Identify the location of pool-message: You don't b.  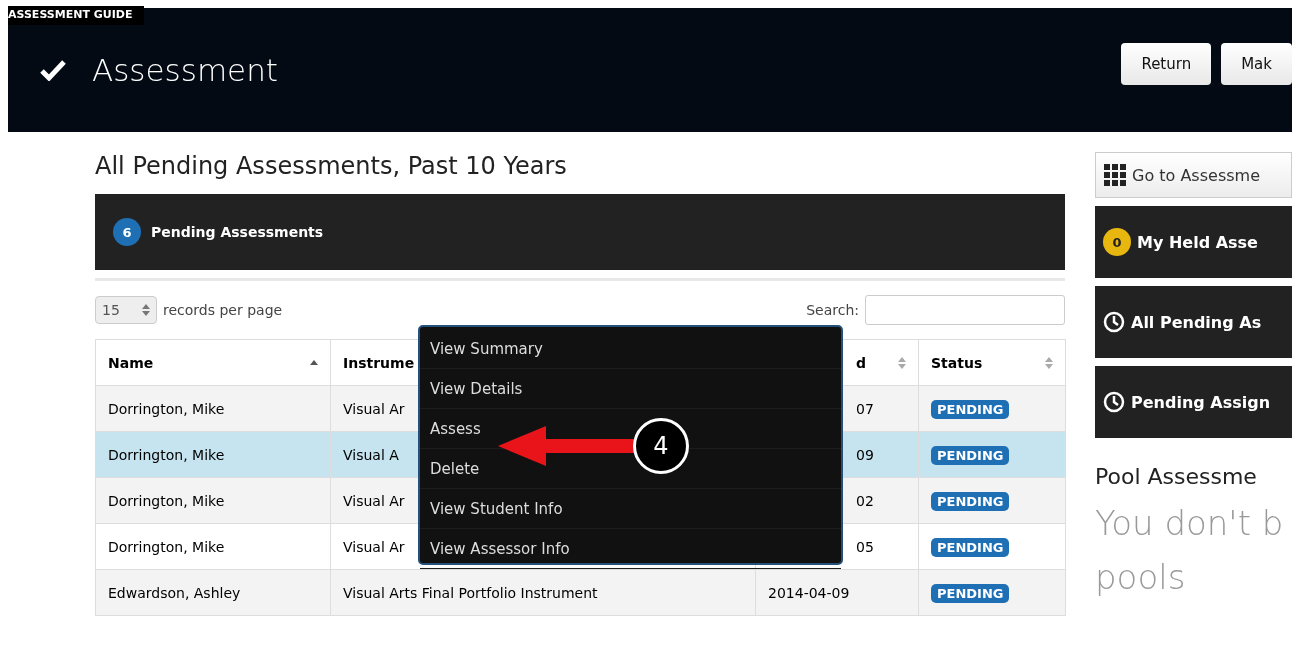
(1190, 523).